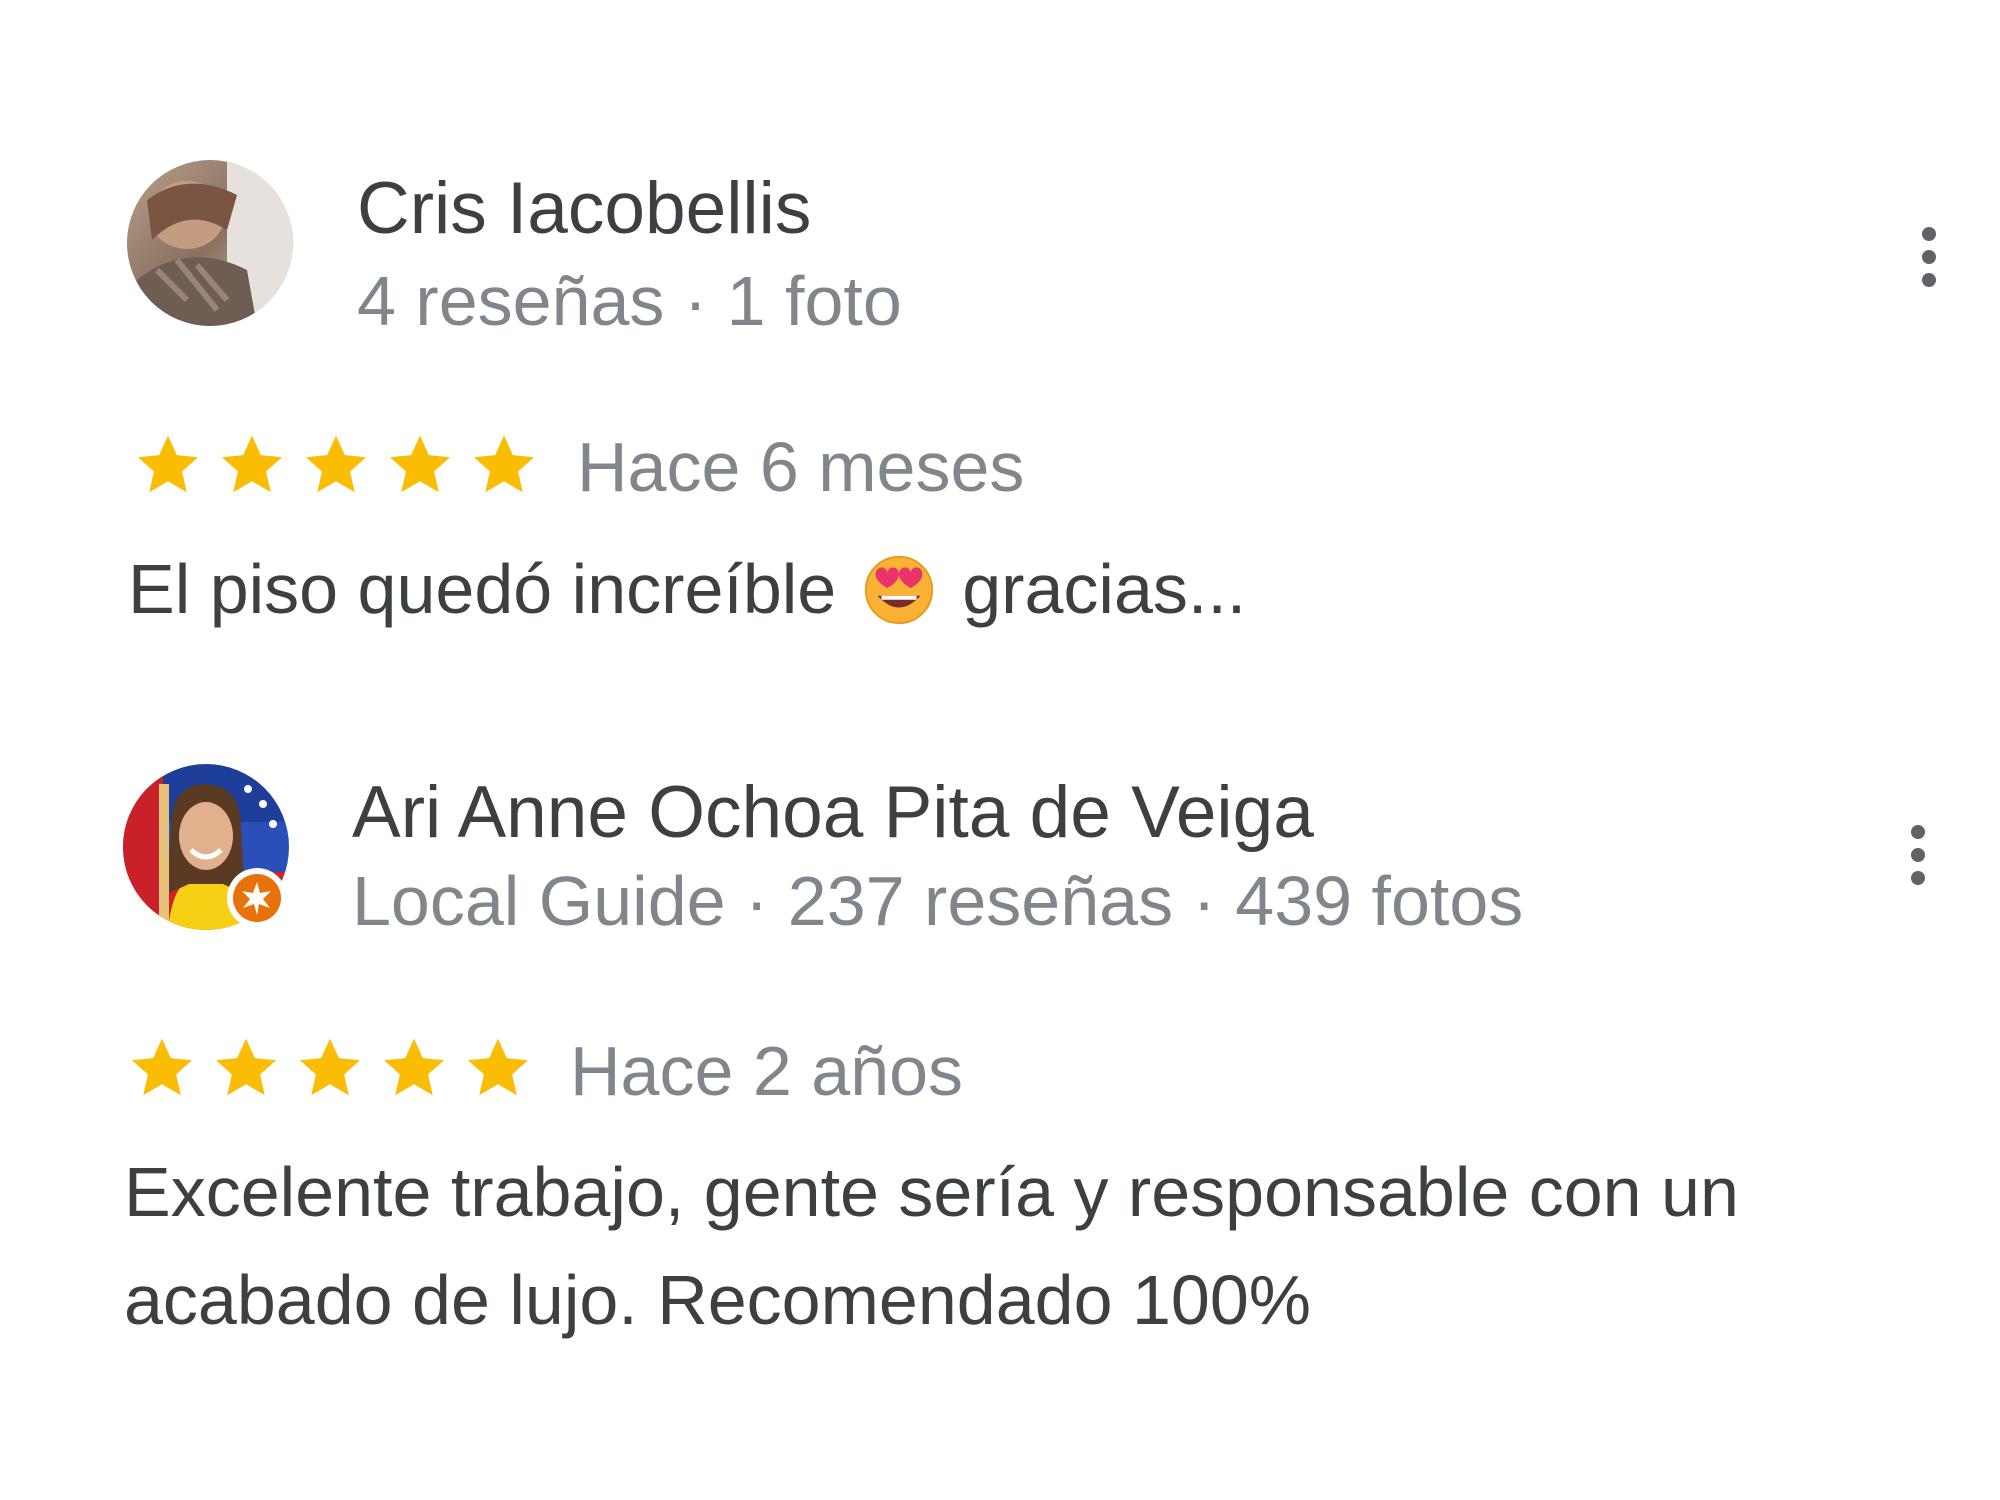 The height and width of the screenshot is (1500, 2000). I want to click on reviewer-name: Cris Iacobellis, so click(584, 208).